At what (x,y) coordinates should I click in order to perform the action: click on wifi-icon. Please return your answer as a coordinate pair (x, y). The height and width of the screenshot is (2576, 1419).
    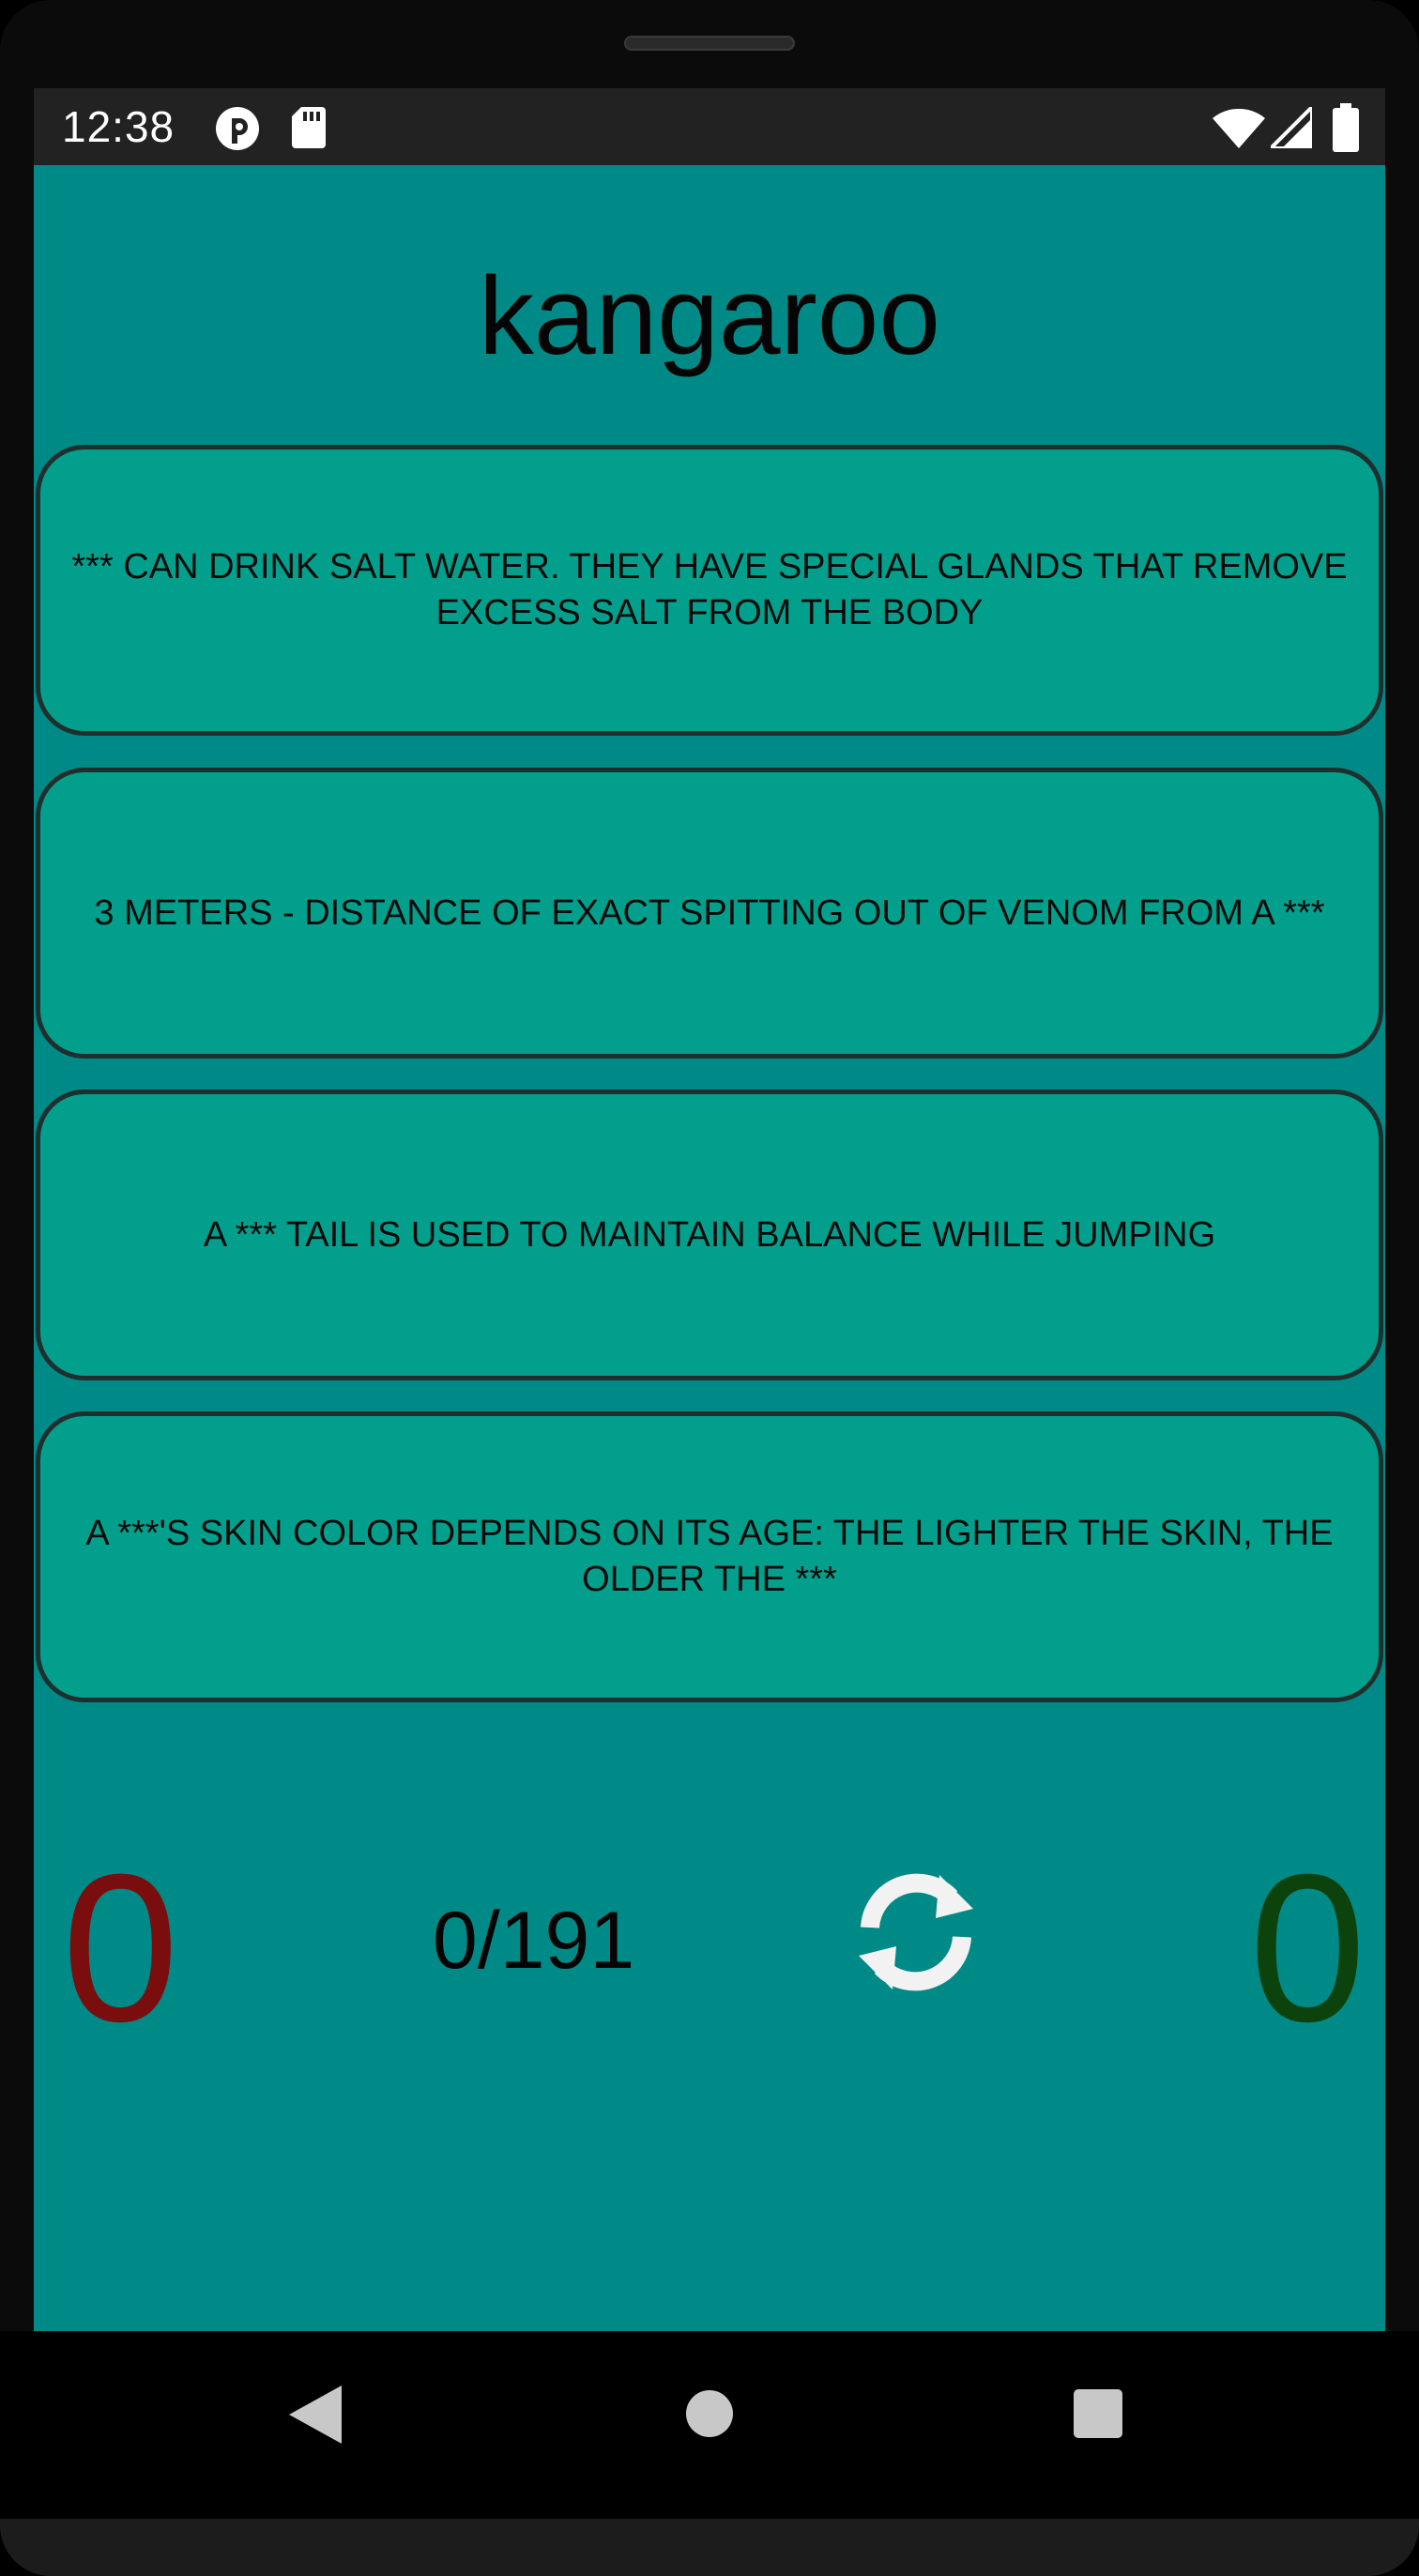
    Looking at the image, I should click on (1239, 130).